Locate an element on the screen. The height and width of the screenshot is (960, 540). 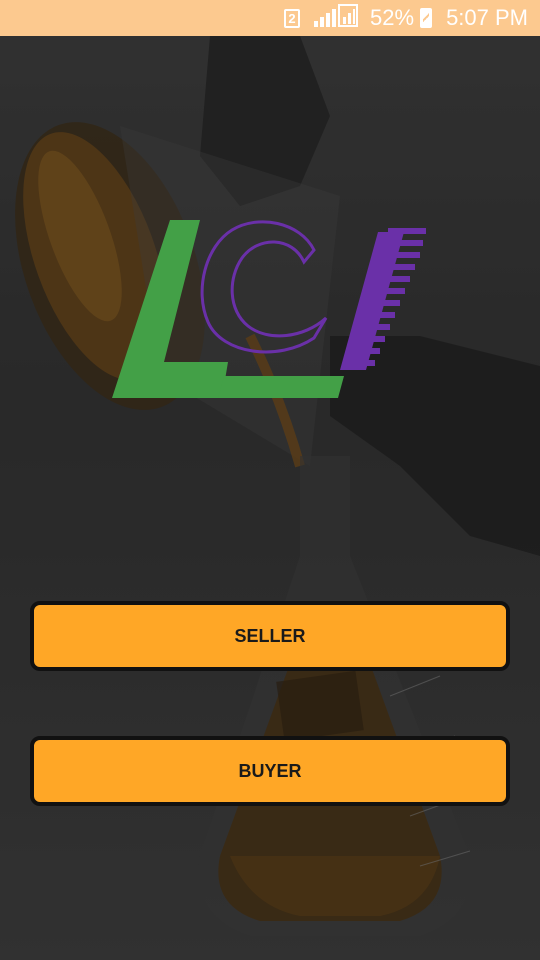
signal-icon is located at coordinates (336, 18).